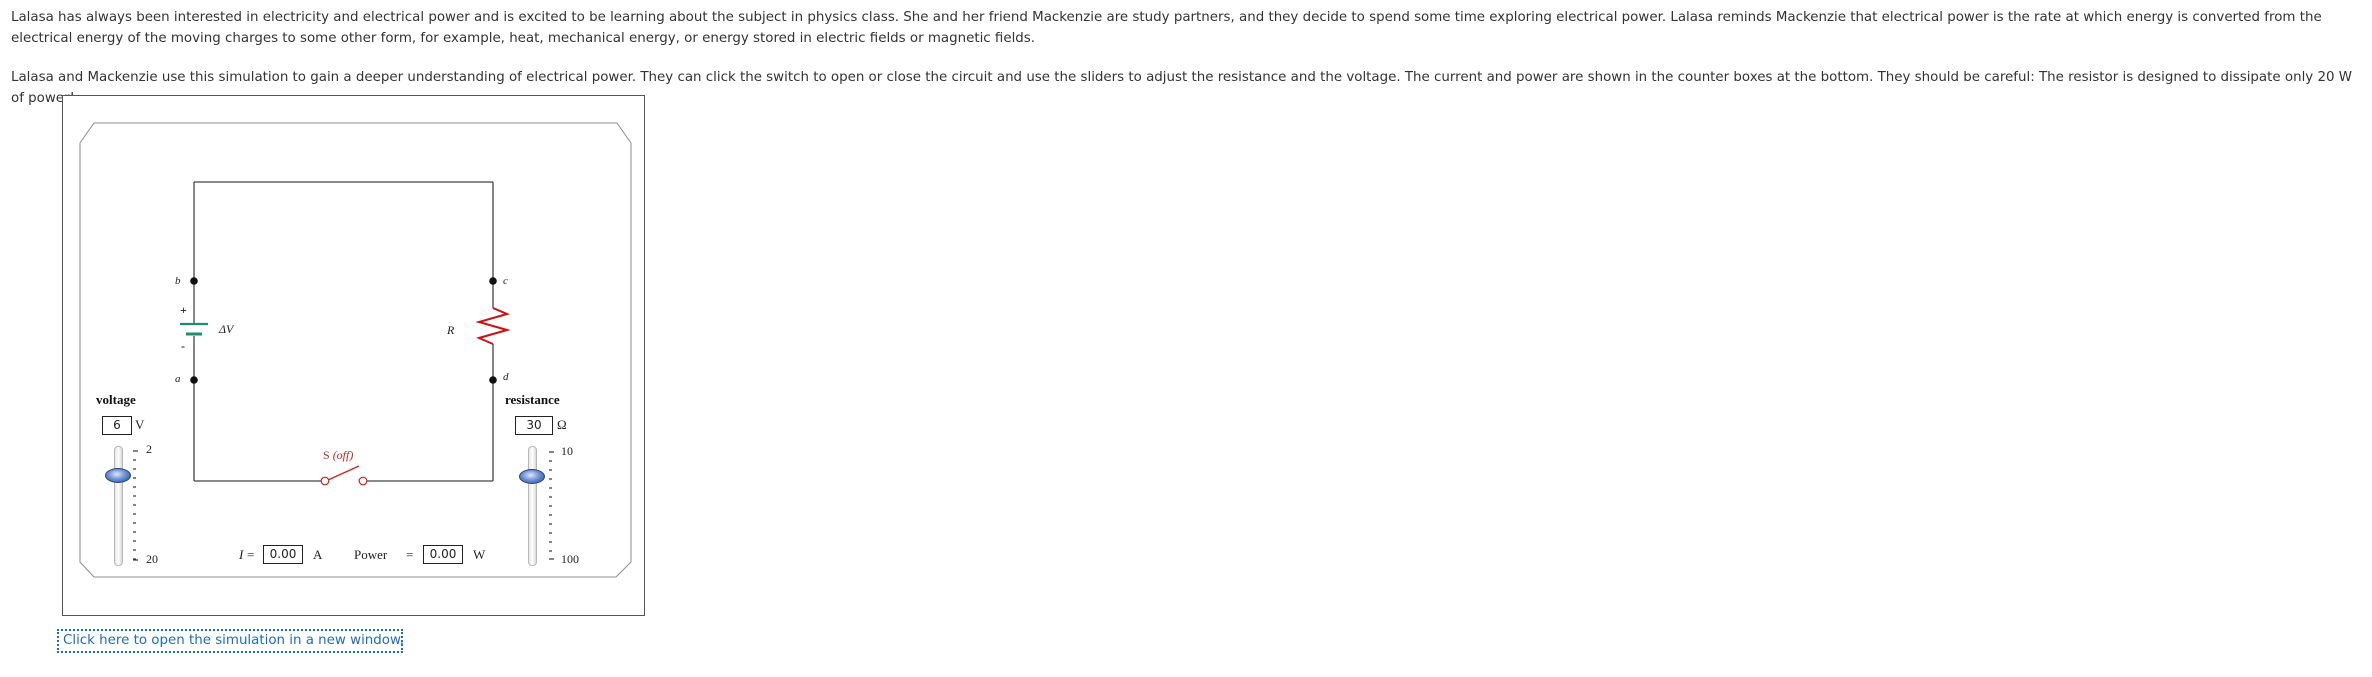  Describe the element at coordinates (194, 281) in the screenshot. I see `node-b-dot` at that location.